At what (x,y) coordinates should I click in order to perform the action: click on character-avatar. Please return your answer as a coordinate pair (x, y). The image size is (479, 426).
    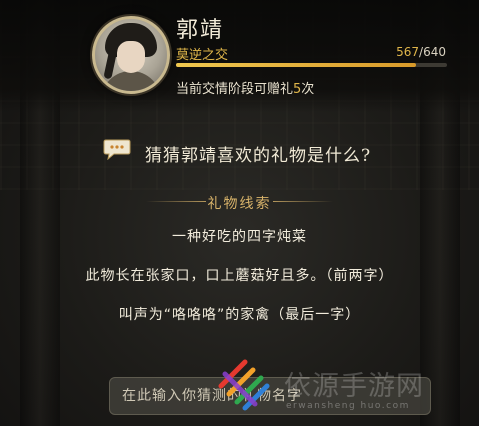
    Looking at the image, I should click on (131, 55).